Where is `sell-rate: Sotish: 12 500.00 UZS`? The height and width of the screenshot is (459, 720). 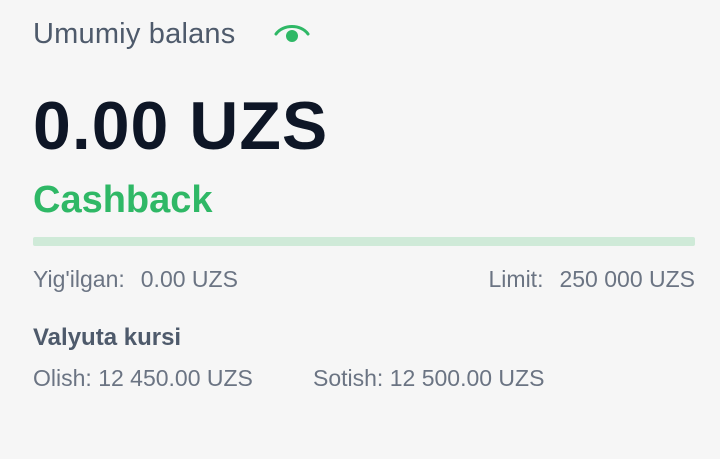
sell-rate: Sotish: 12 500.00 UZS is located at coordinates (428, 378).